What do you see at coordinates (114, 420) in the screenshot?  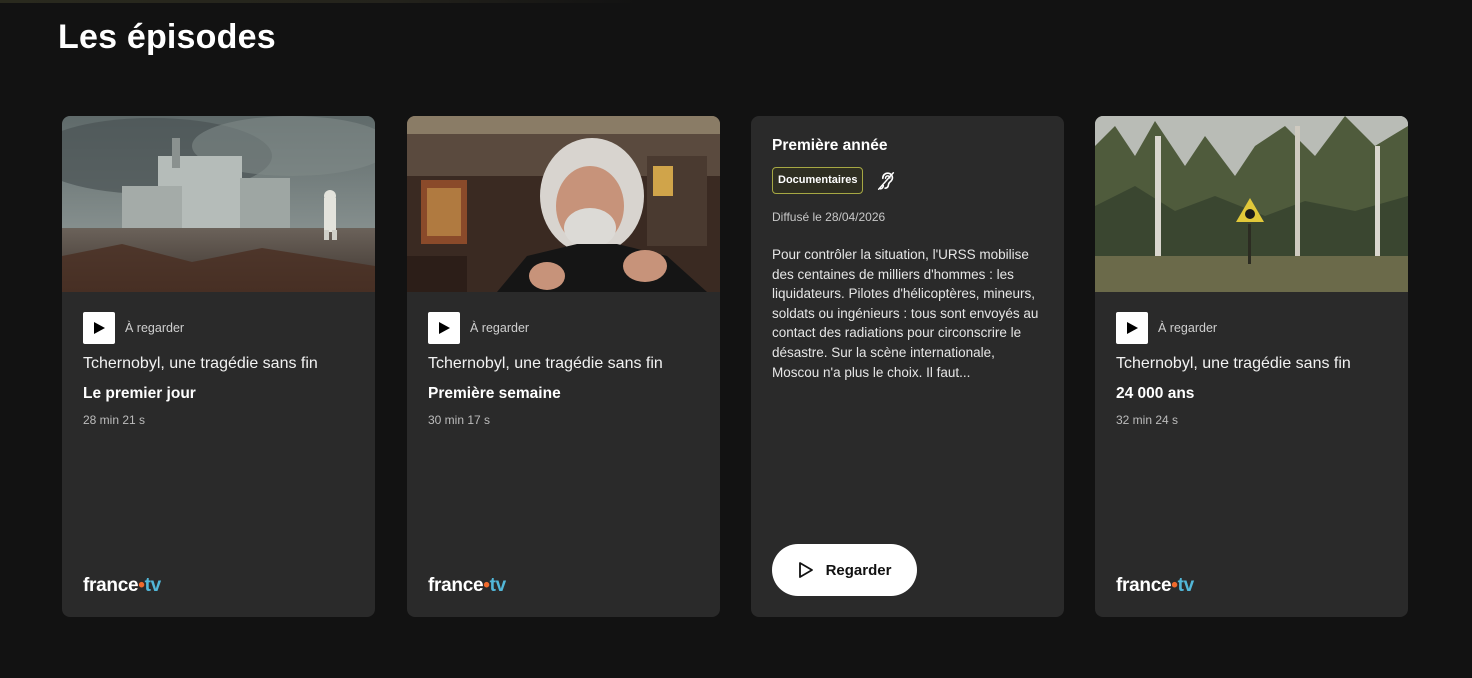 I see `episode-duration: 28 min 21 s` at bounding box center [114, 420].